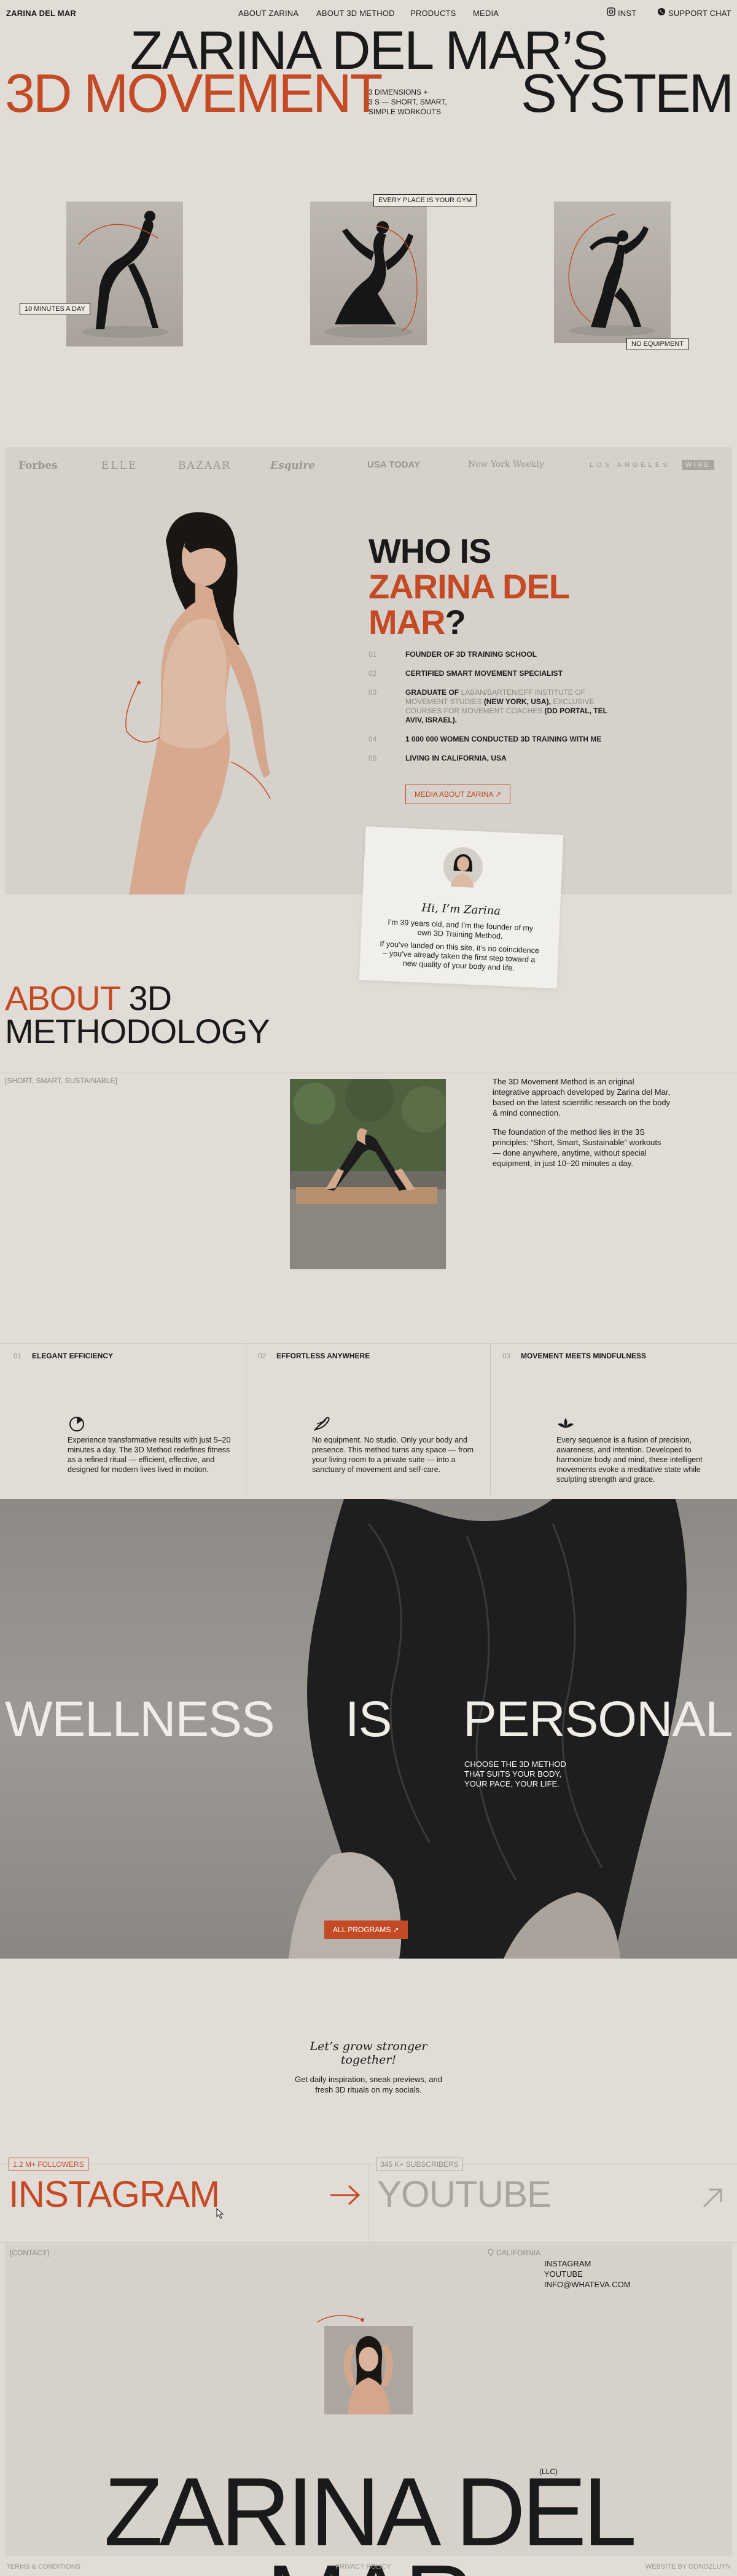 Image resolution: width=737 pixels, height=2576 pixels. What do you see at coordinates (394, 465) in the screenshot?
I see `press-logo-usa-today: USA TODAY` at bounding box center [394, 465].